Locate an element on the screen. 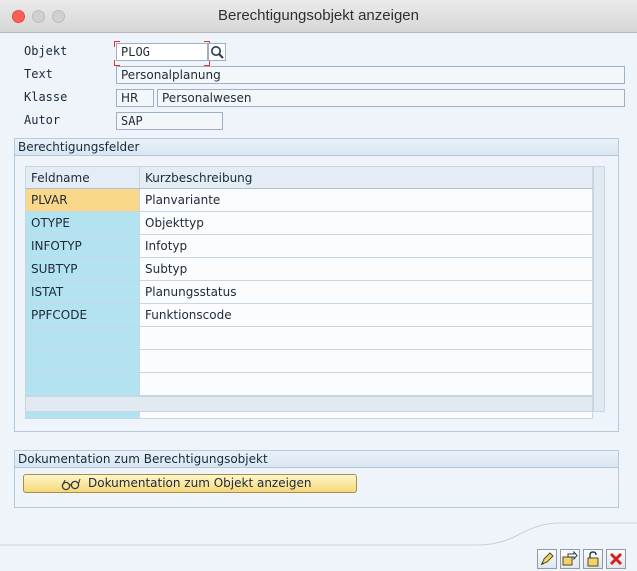  window-titlebar: Berechtigungsobjekt anzeigen is located at coordinates (318, 16).